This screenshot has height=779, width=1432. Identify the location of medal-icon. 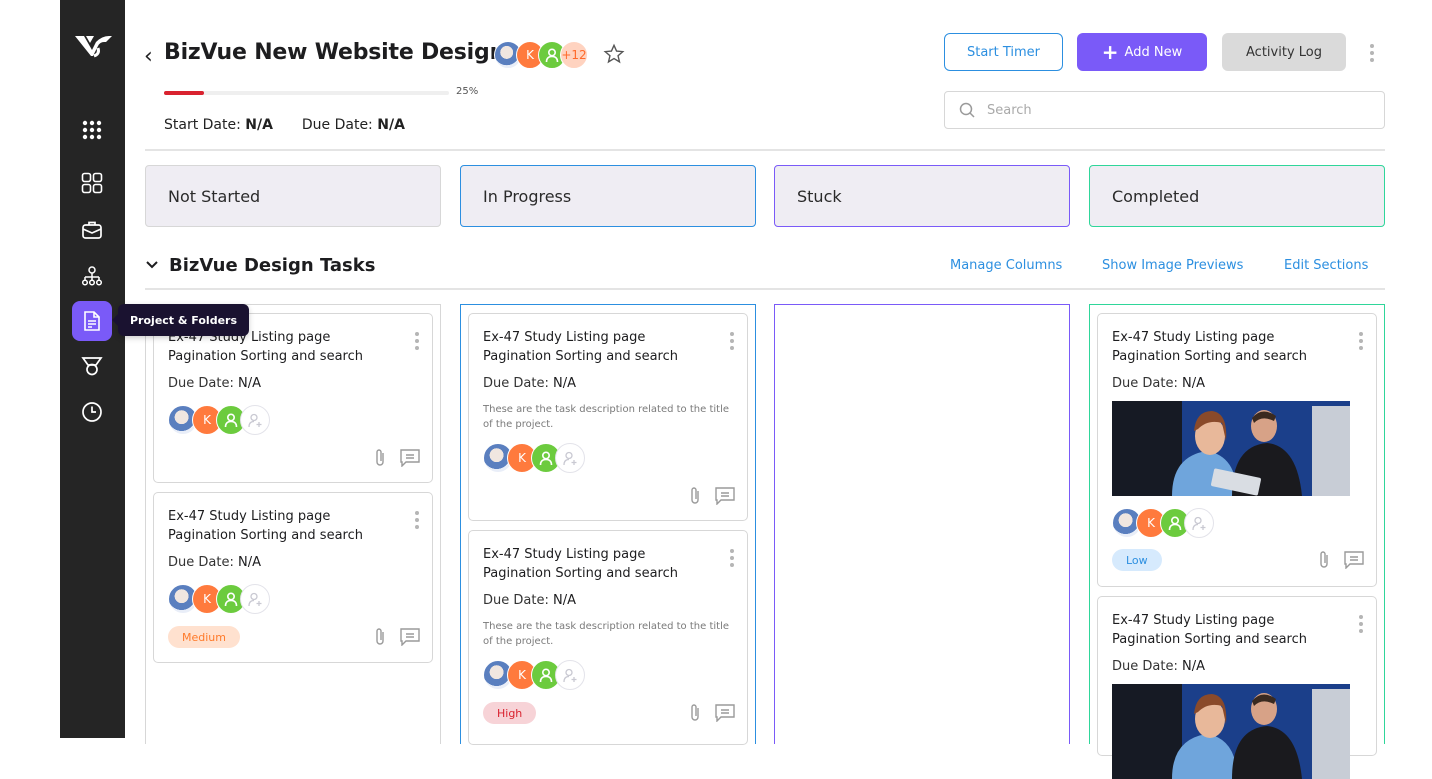
(92, 366).